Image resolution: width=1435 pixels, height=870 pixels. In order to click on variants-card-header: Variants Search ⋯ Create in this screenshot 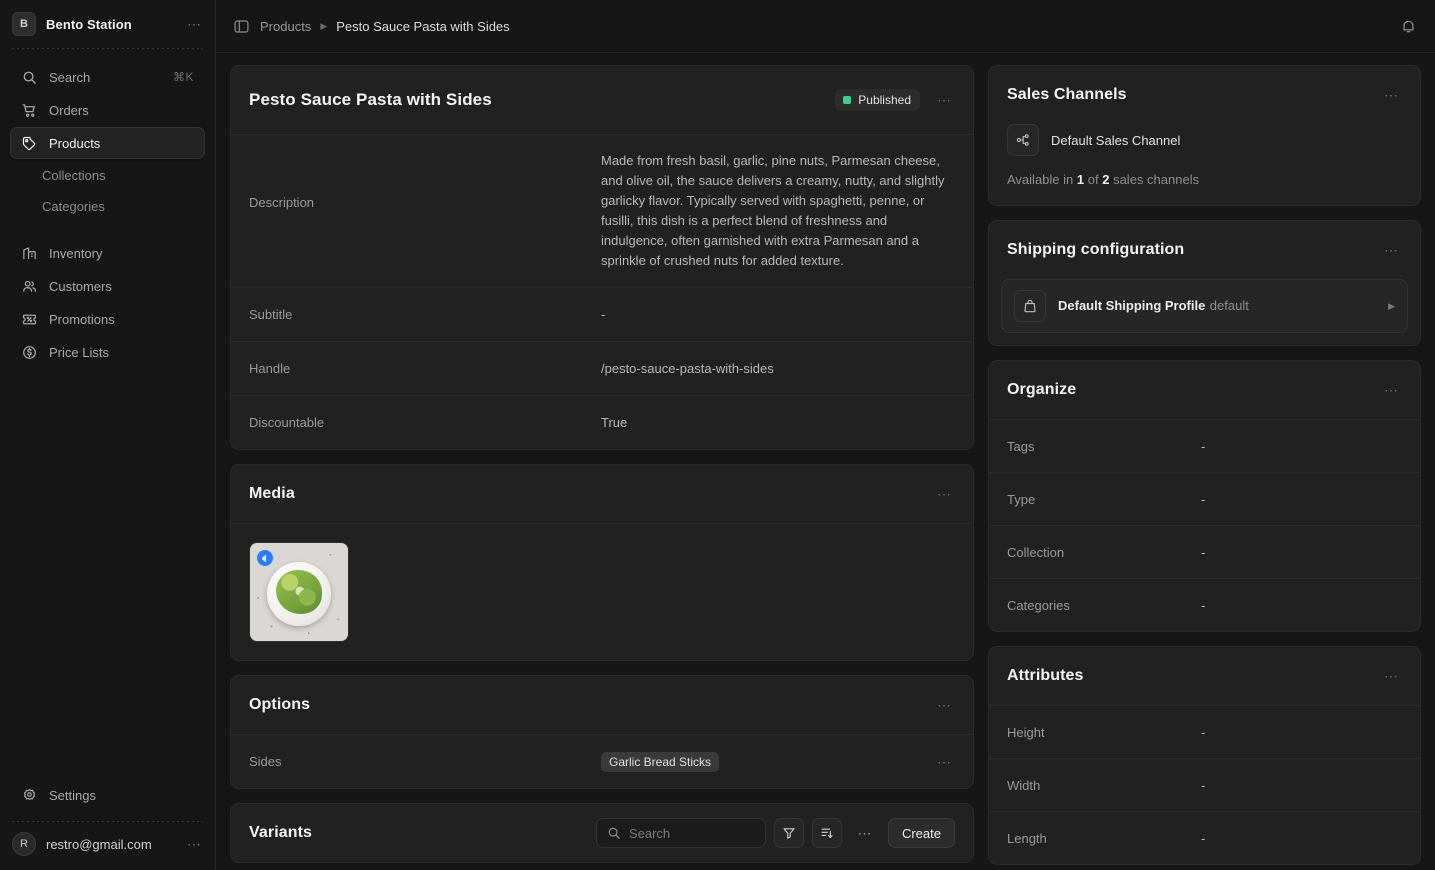, I will do `click(602, 833)`.